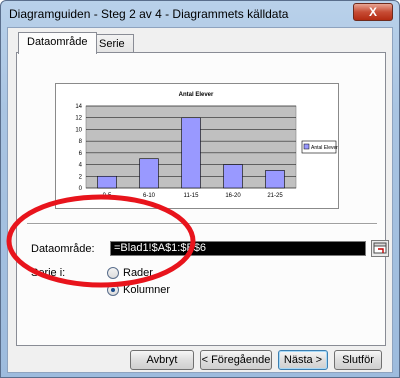 This screenshot has width=400, height=378. What do you see at coordinates (78, 119) in the screenshot?
I see `y-tick-label: 12` at bounding box center [78, 119].